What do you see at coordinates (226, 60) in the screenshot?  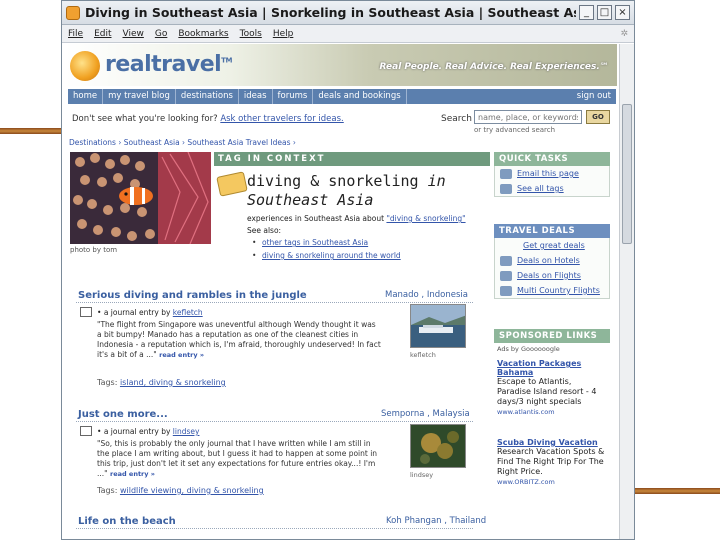 I see `logo-trademark: TM` at bounding box center [226, 60].